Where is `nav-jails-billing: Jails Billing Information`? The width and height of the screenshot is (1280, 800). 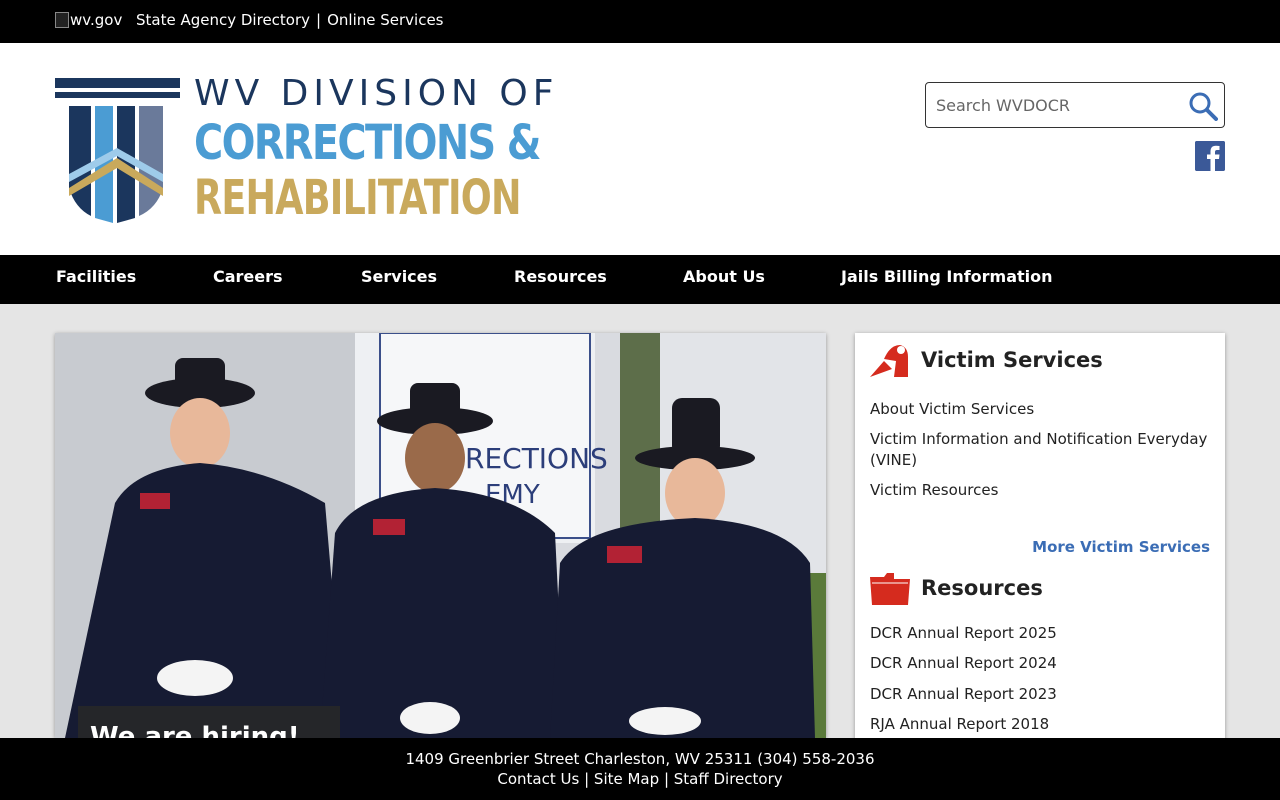
nav-jails-billing: Jails Billing Information is located at coordinates (947, 276).